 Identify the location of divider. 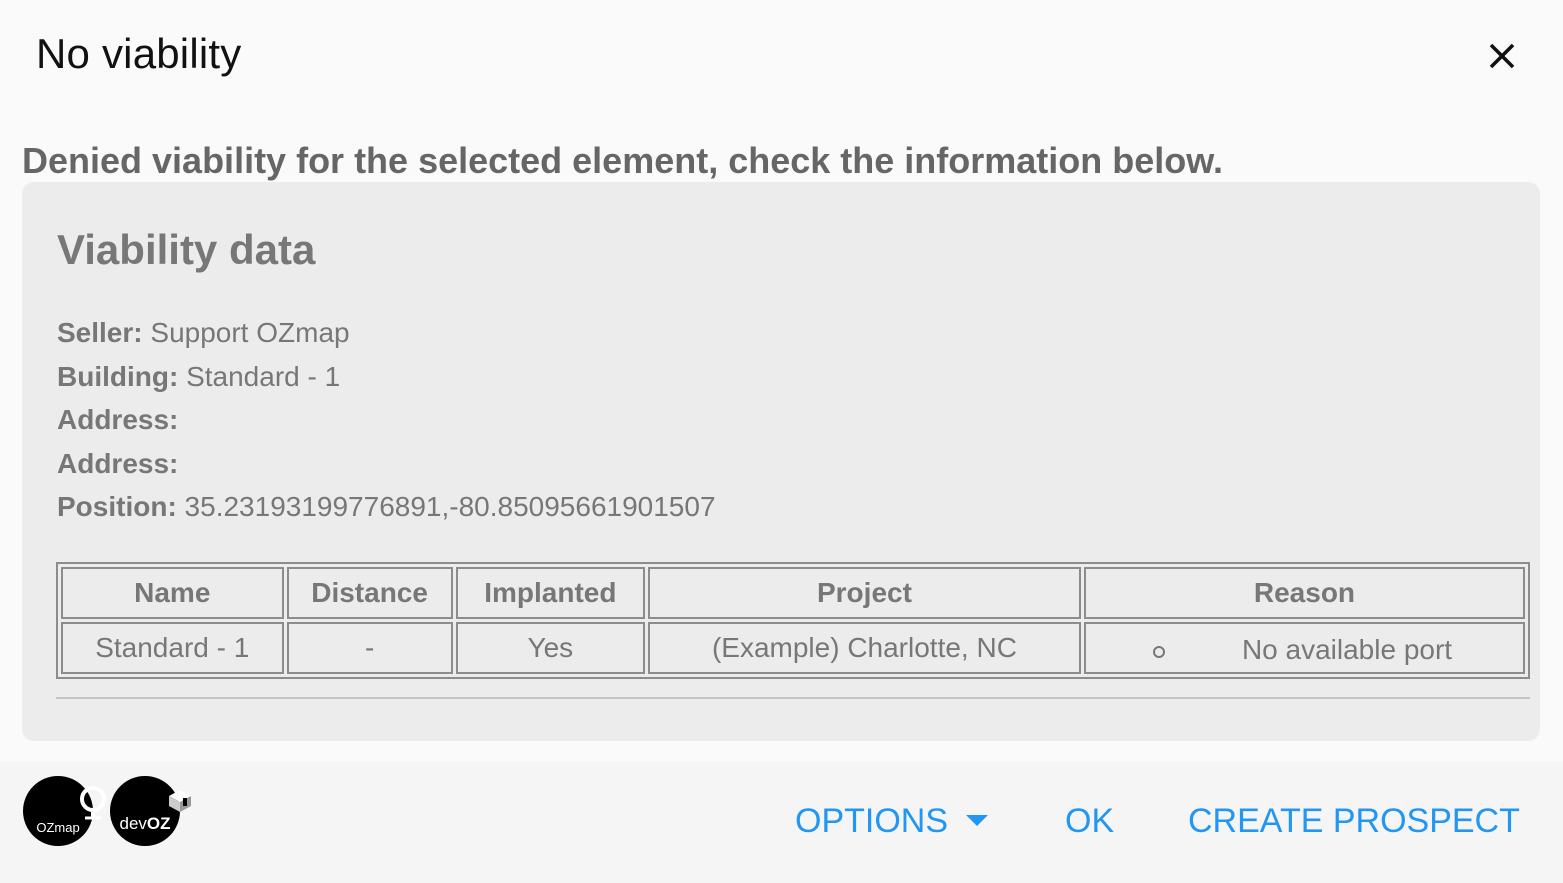
(793, 698).